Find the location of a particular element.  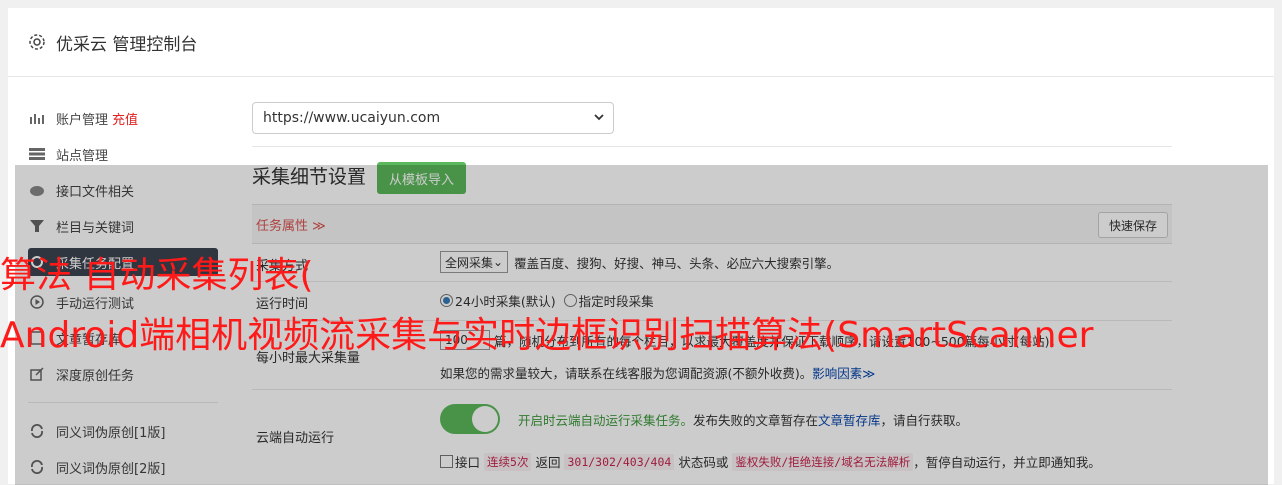

sidebar-item-label: 站点管理 is located at coordinates (82, 156).